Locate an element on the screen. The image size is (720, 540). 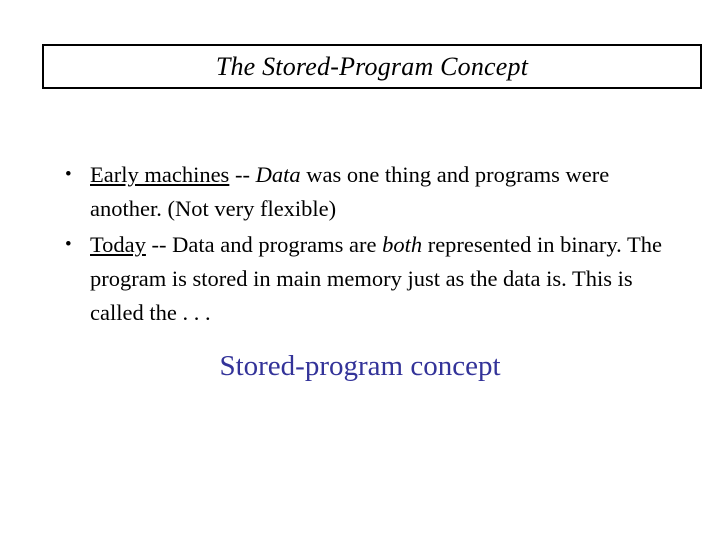
title-box: The Stored-Program Concept is located at coordinates (372, 66).